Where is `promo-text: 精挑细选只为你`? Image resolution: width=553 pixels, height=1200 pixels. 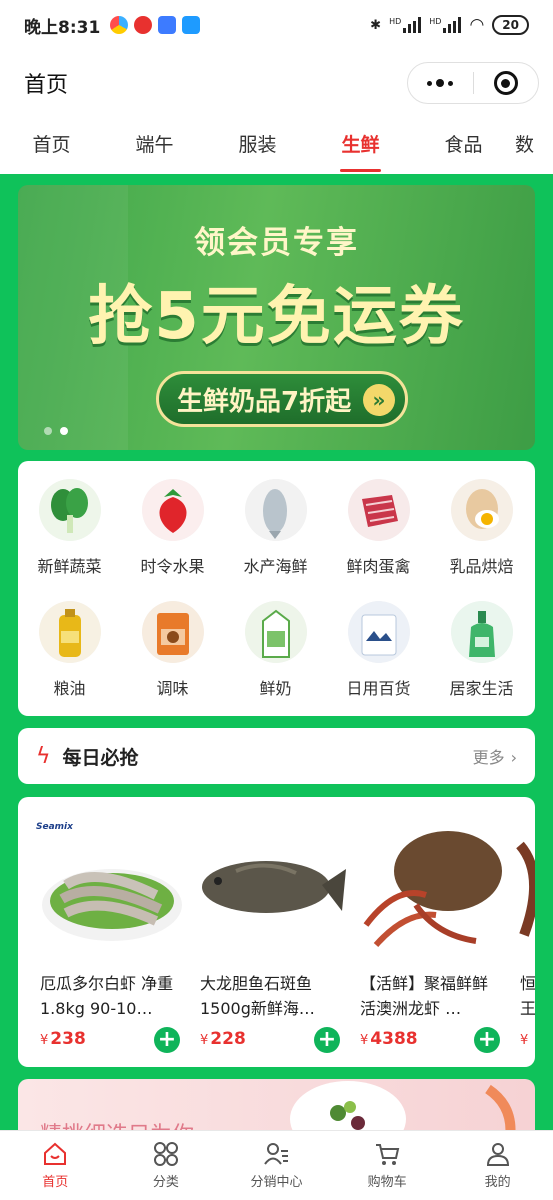
promo-text: 精挑细选只为你 is located at coordinates (117, 1123).